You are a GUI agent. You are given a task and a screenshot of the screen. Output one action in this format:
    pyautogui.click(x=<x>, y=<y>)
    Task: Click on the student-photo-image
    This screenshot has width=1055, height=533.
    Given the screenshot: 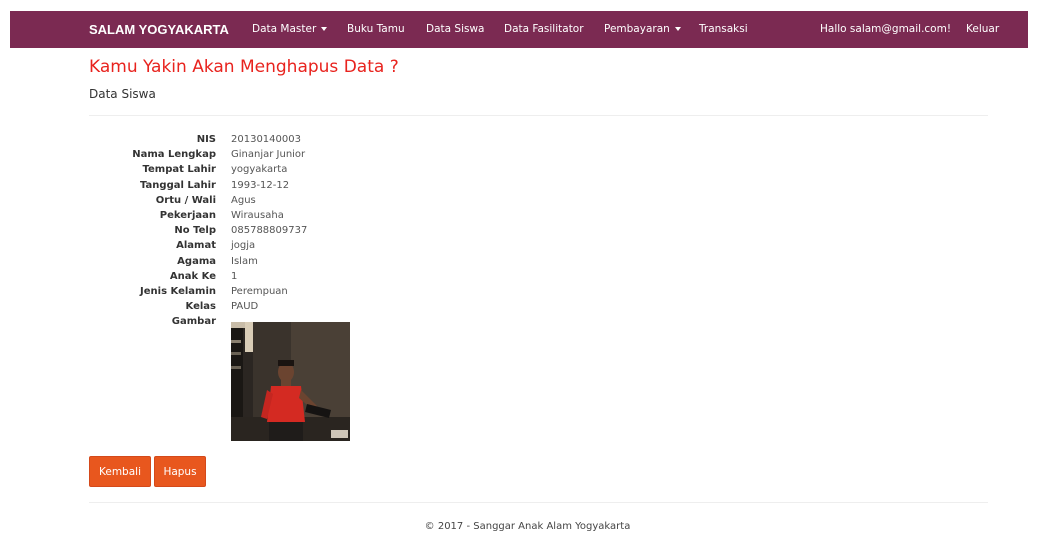 What is the action you would take?
    pyautogui.click(x=290, y=381)
    